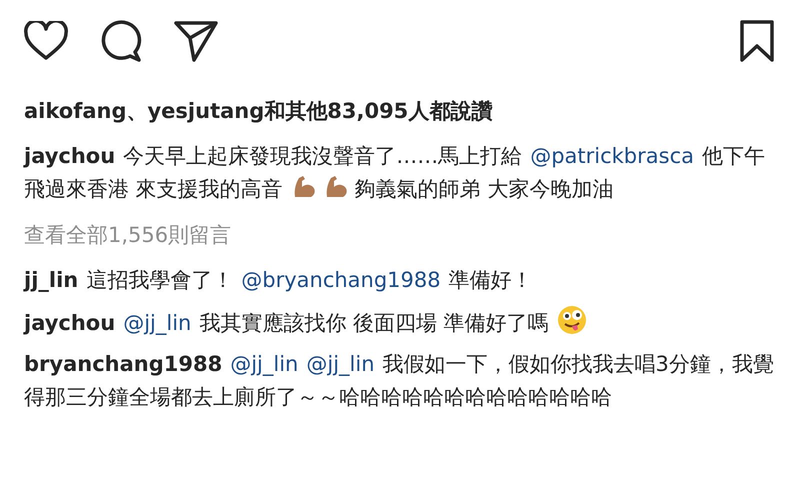 The height and width of the screenshot is (477, 800). What do you see at coordinates (612, 156) in the screenshot?
I see `mention-link: @patrickbrasca` at bounding box center [612, 156].